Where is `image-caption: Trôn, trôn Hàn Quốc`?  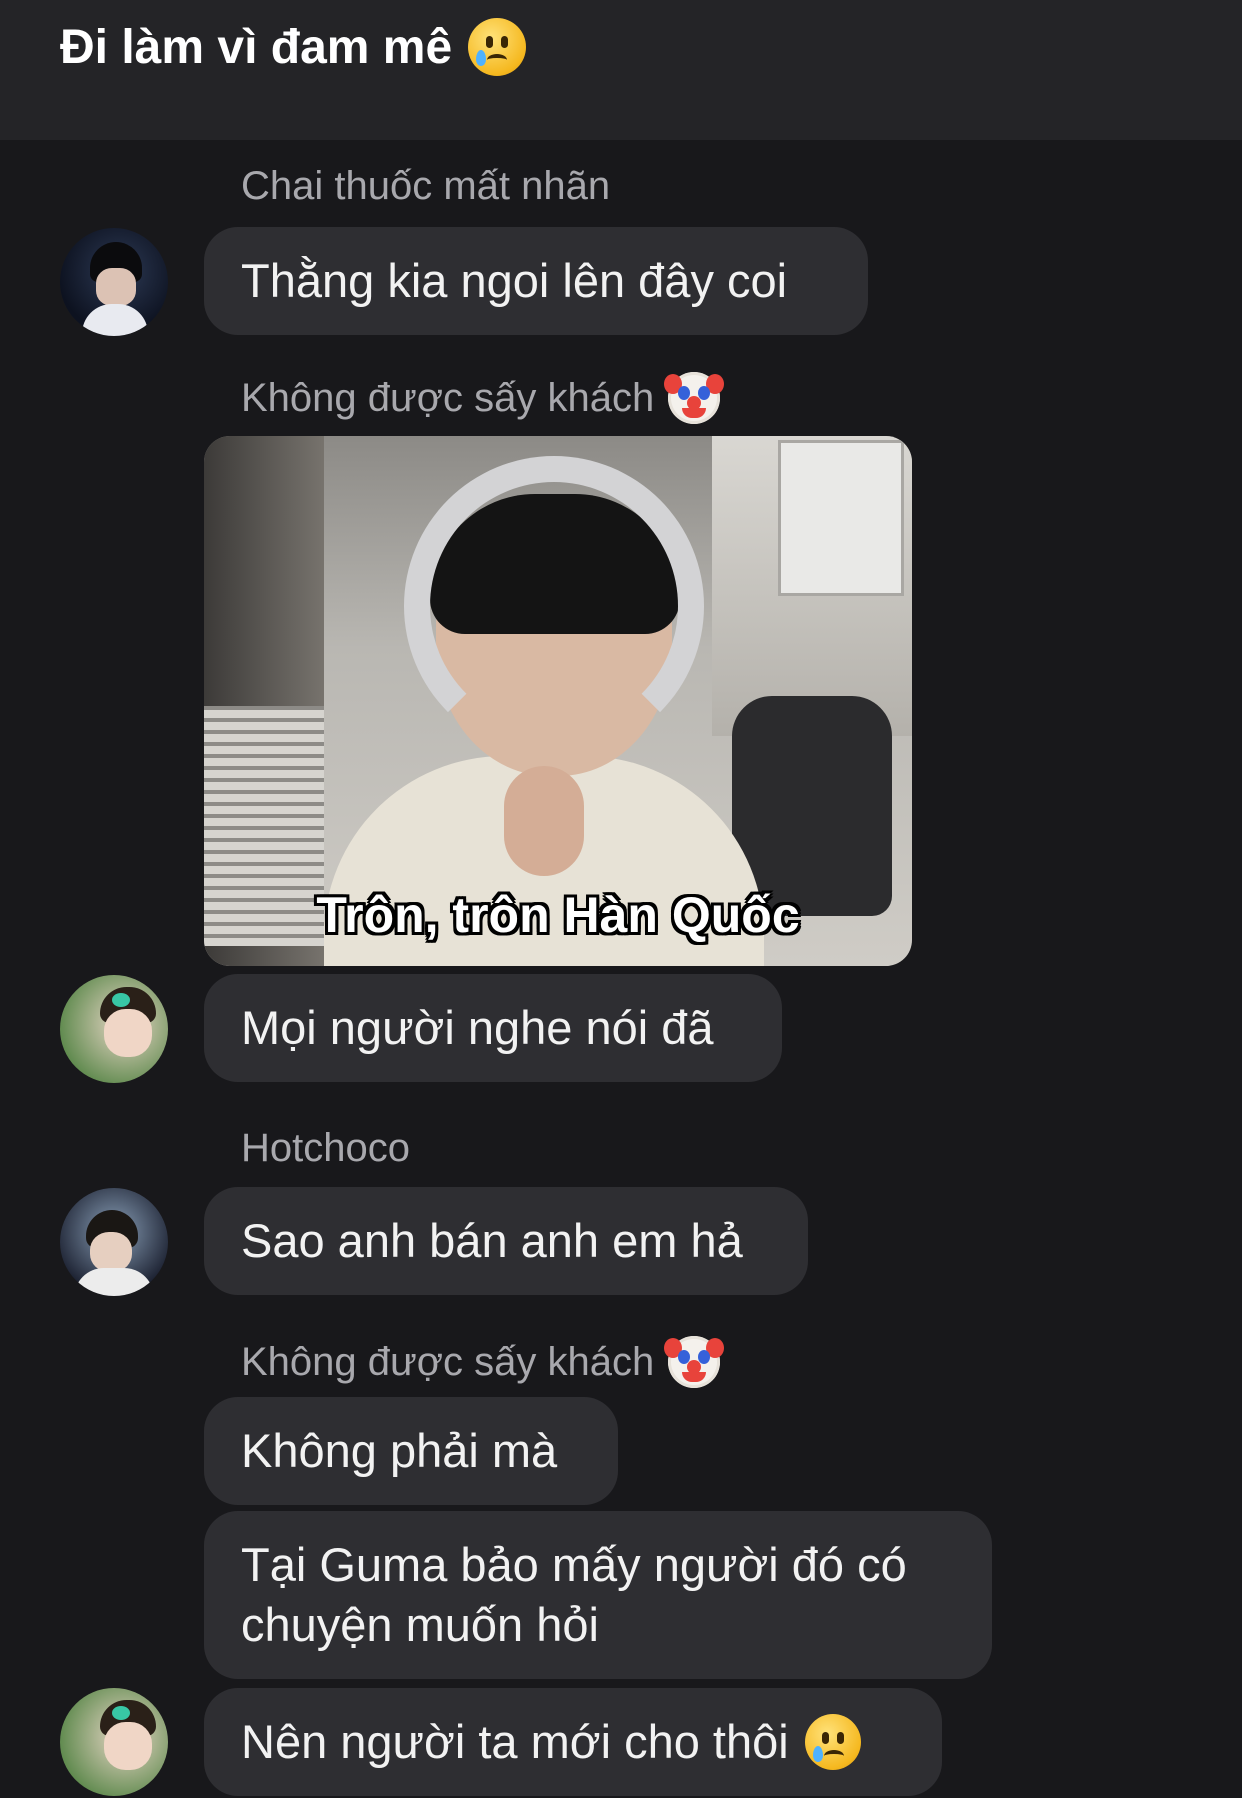
image-caption: Trôn, trôn Hàn Quốc is located at coordinates (558, 915).